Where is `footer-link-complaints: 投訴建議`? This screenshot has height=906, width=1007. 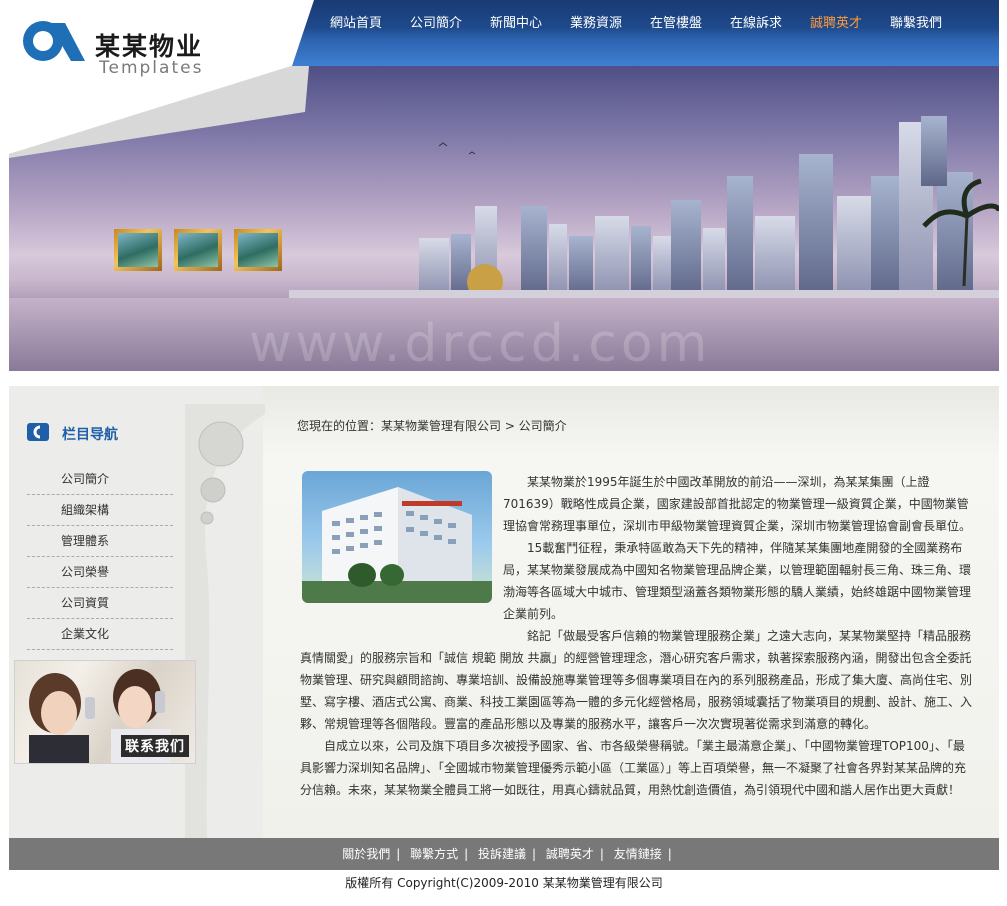
footer-link-complaints: 投訴建議 is located at coordinates (502, 854).